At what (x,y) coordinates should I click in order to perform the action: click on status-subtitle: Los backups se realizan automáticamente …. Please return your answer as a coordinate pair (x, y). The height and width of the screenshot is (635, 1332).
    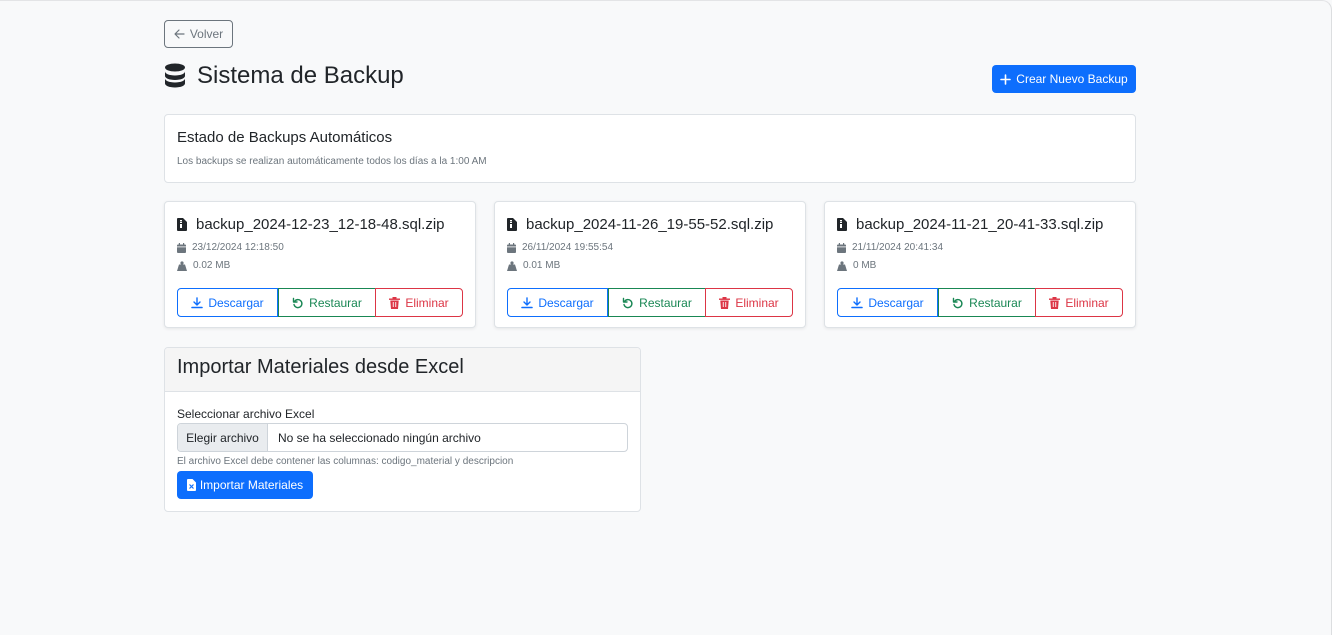
    Looking at the image, I should click on (332, 161).